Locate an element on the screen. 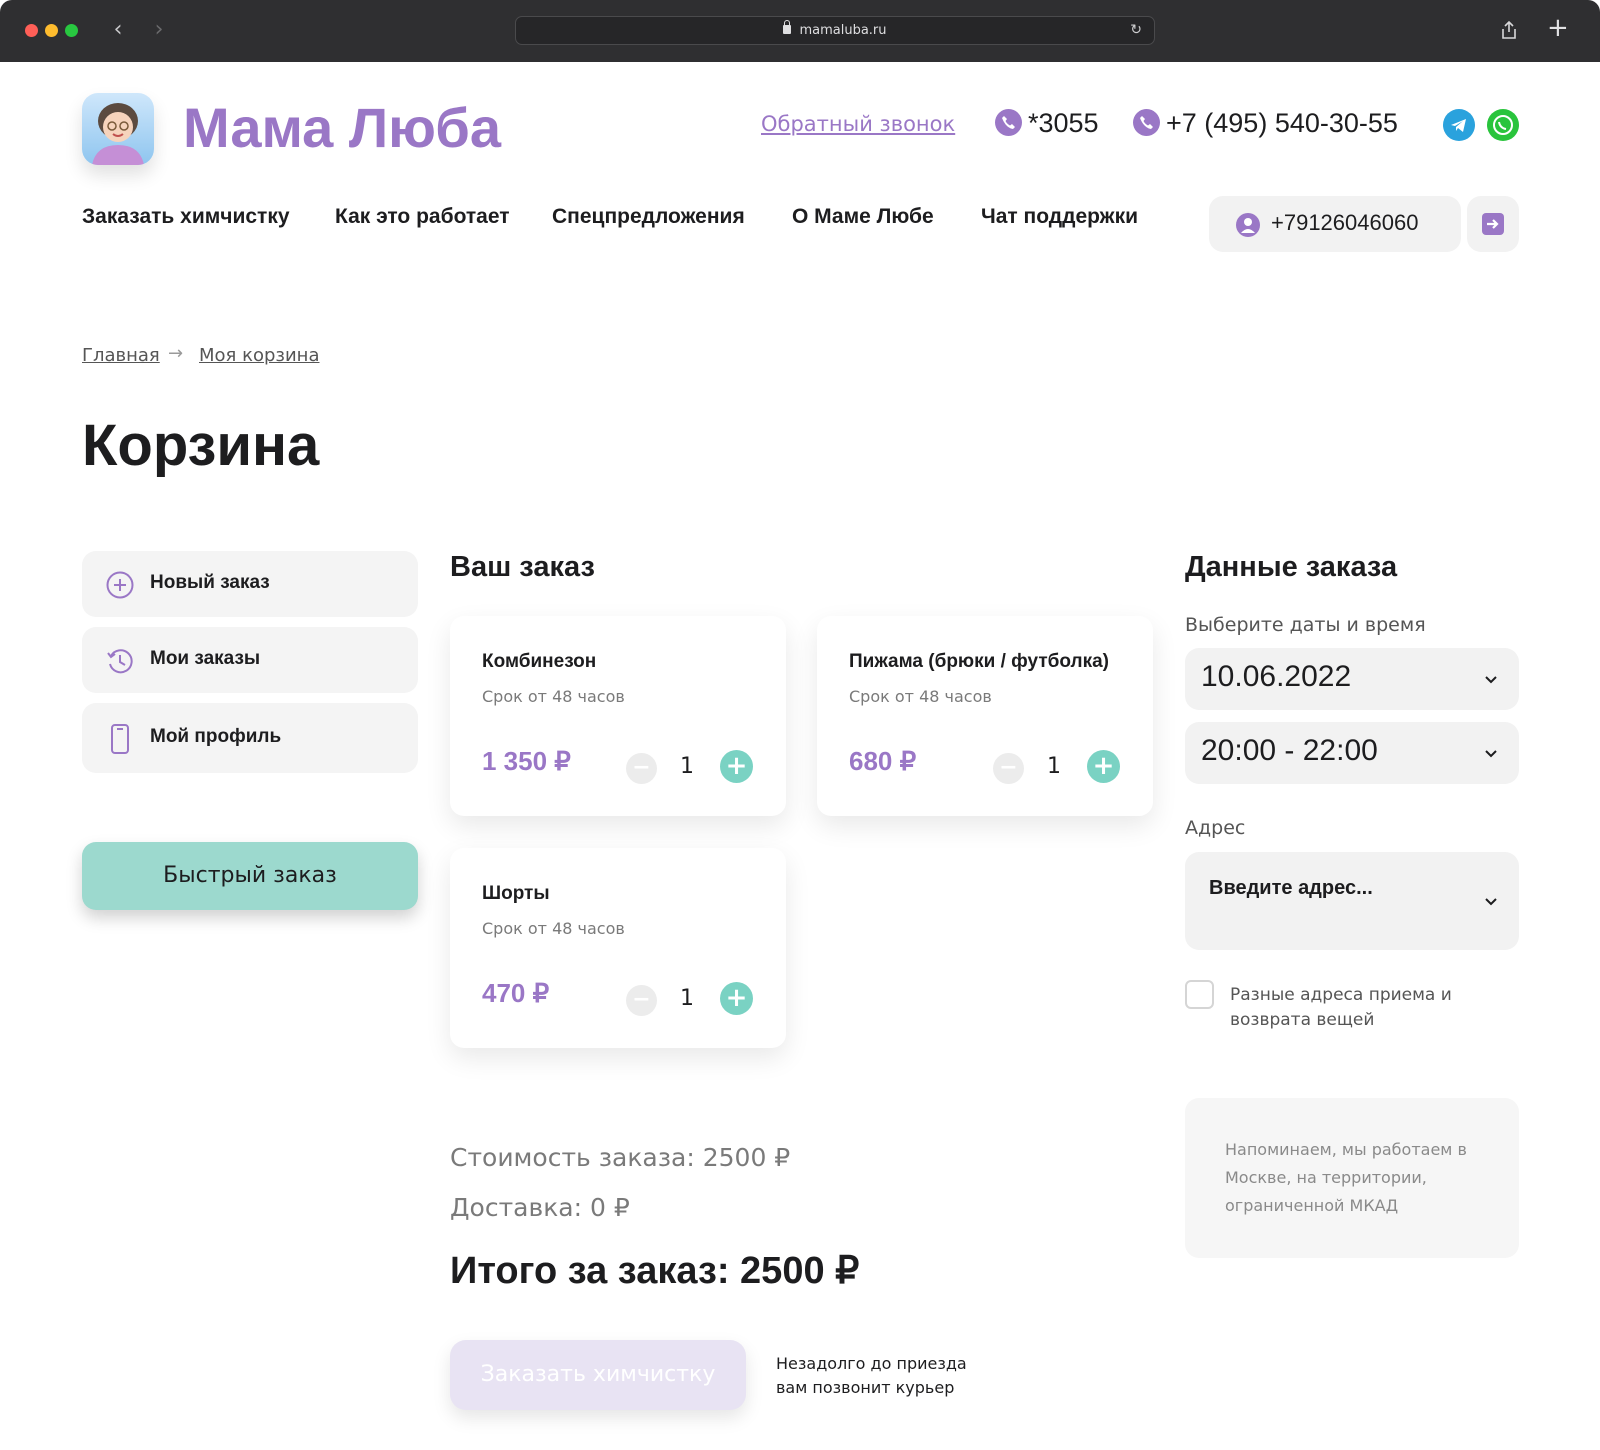  nav-about: О Маме Любе is located at coordinates (863, 217).